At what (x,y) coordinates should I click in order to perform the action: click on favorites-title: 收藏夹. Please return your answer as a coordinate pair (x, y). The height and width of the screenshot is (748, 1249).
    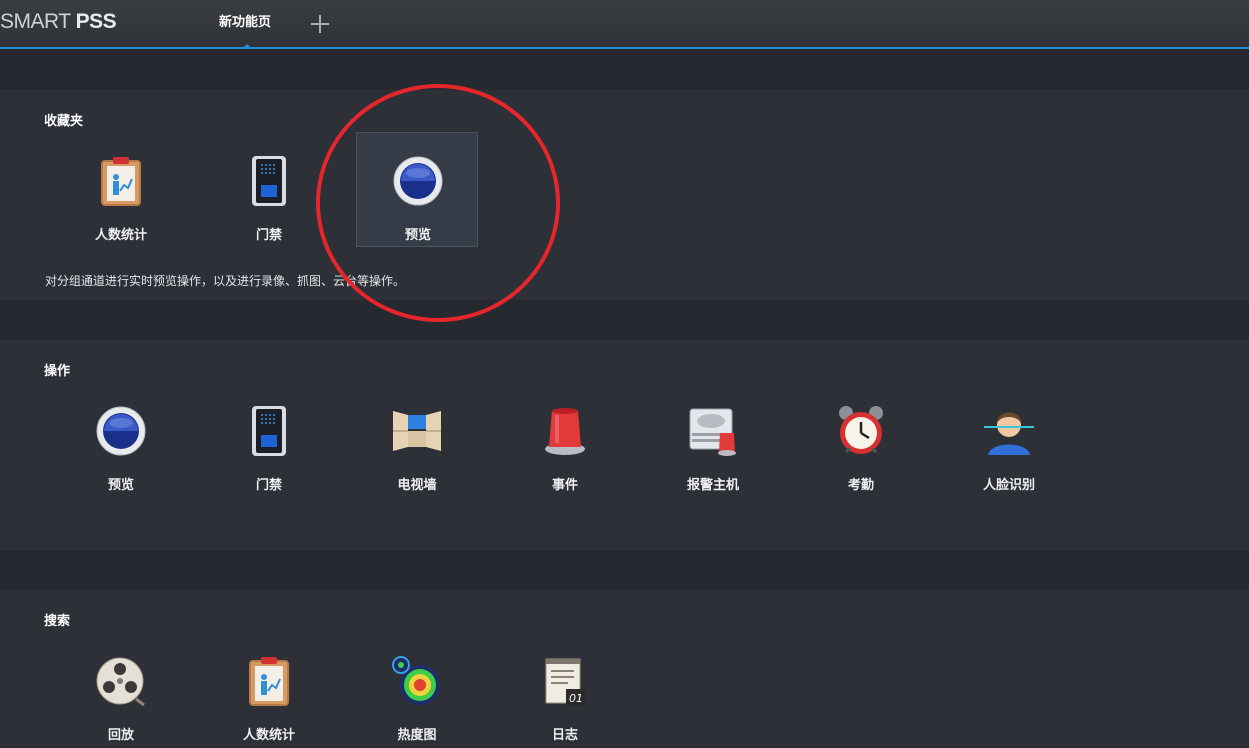
    Looking at the image, I should click on (64, 121).